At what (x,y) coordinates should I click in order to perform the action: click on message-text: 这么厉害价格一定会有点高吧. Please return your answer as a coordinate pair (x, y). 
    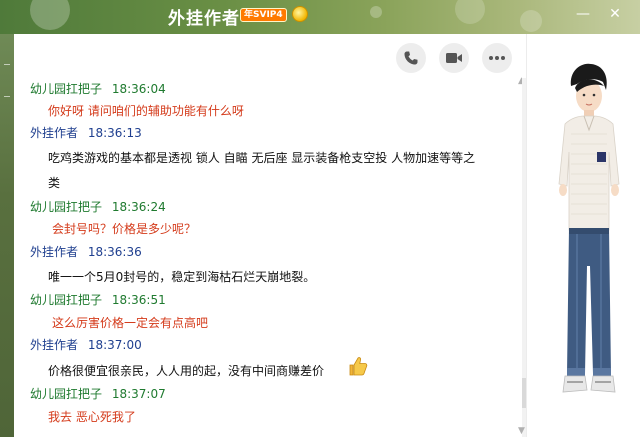
    Looking at the image, I should click on (130, 323).